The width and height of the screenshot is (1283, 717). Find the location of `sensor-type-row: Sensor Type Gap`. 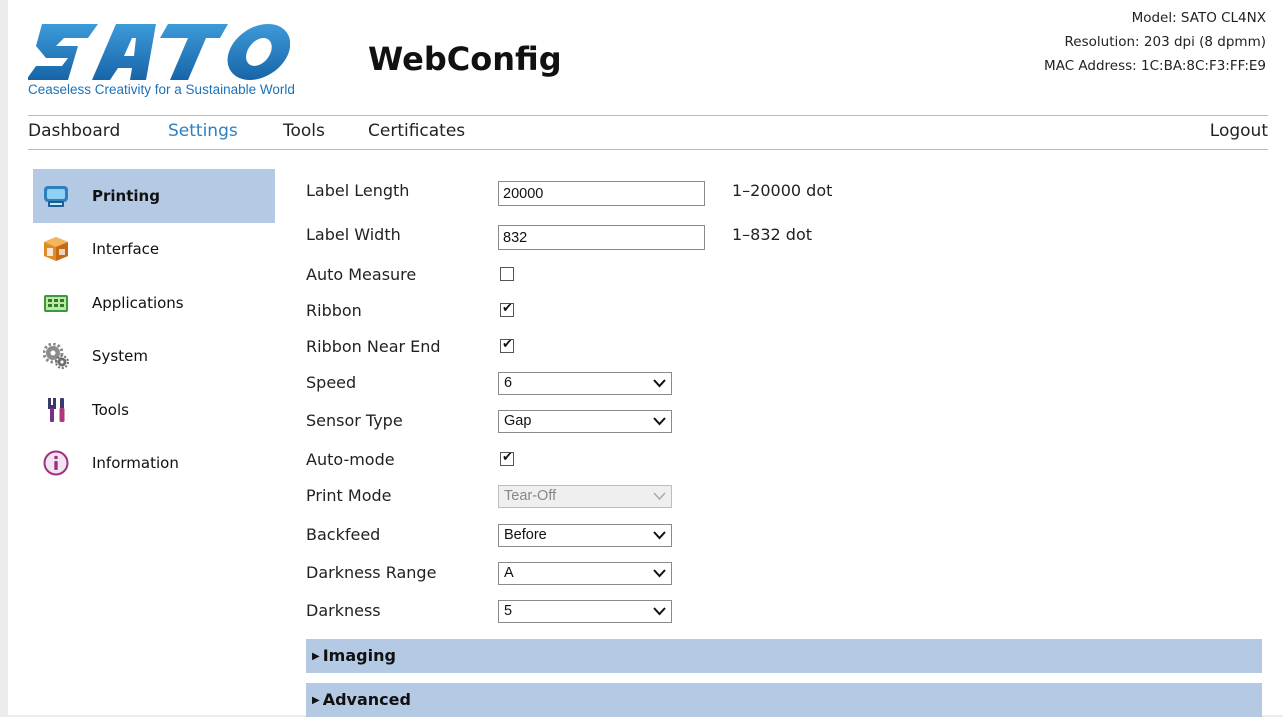

sensor-type-row: Sensor Type Gap is located at coordinates (786, 422).